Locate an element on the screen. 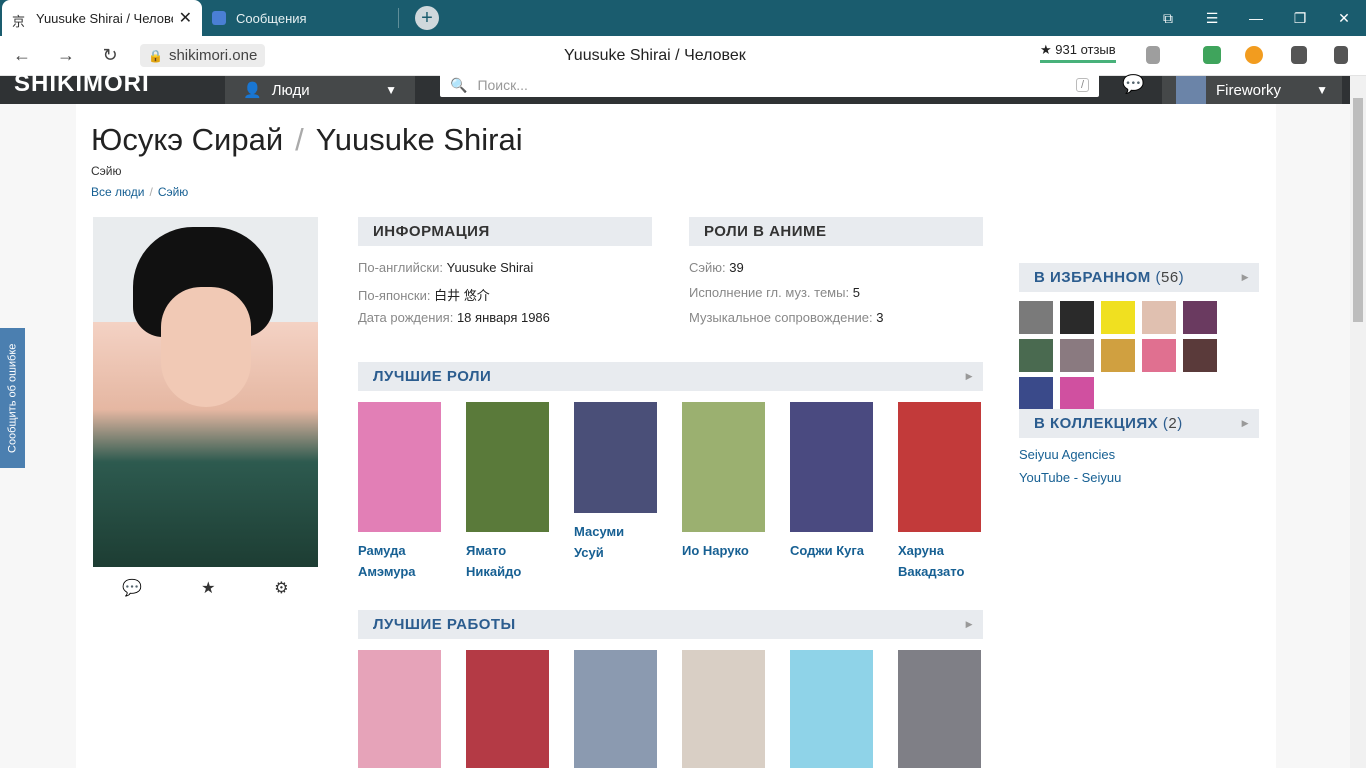 The height and width of the screenshot is (768, 1366). forward-button: → is located at coordinates (66, 55).